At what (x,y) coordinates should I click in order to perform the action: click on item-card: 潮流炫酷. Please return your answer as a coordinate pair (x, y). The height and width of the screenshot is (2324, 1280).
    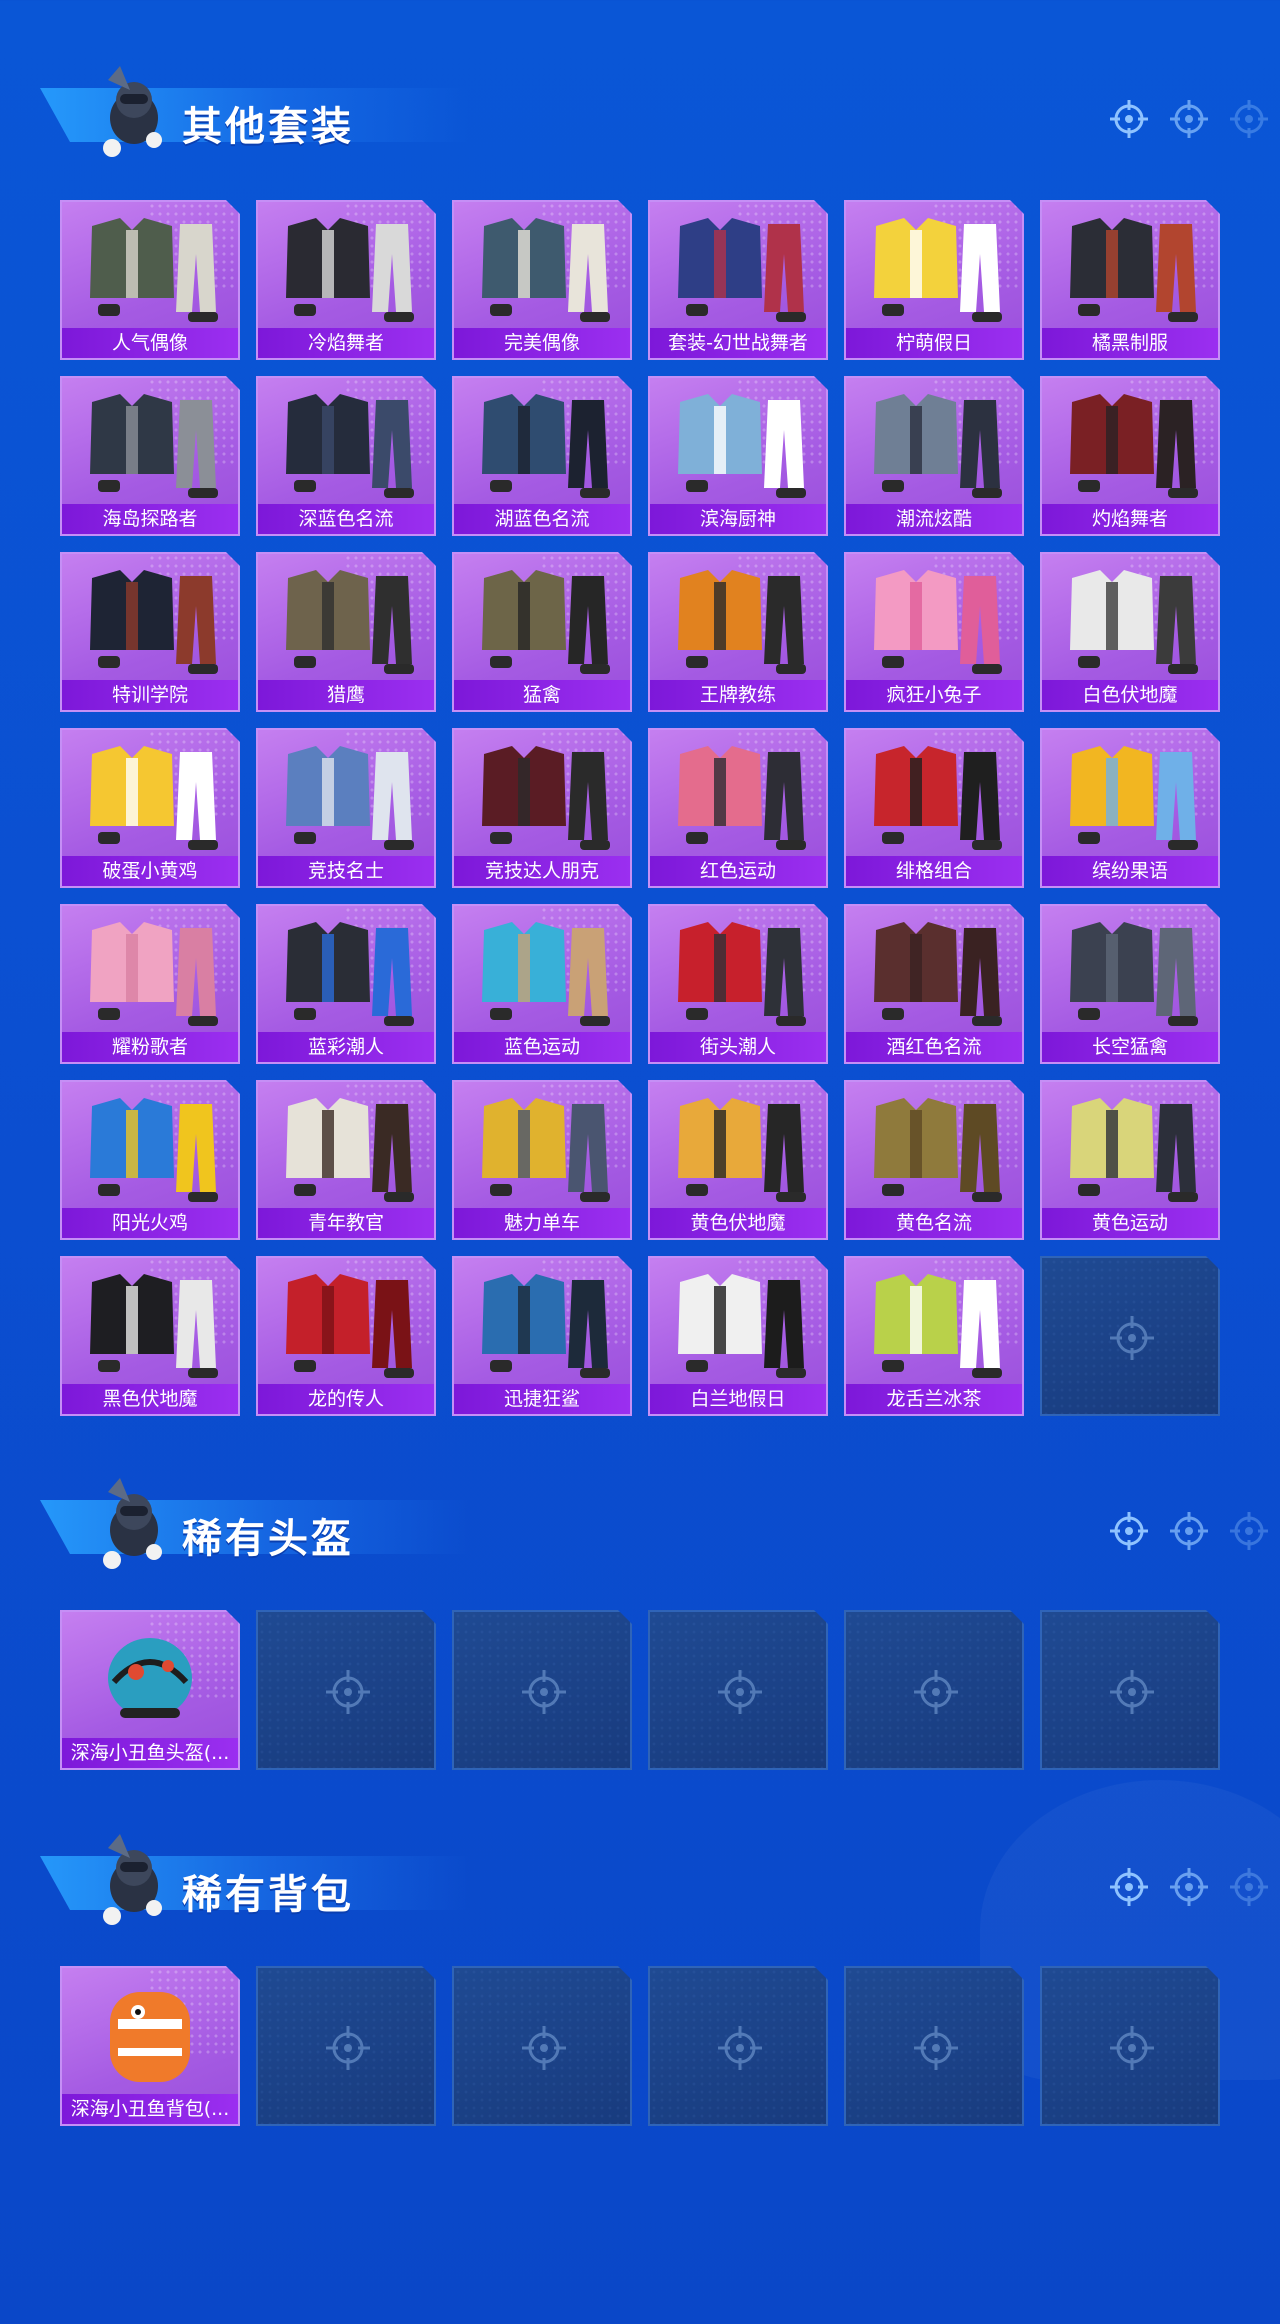
    Looking at the image, I should click on (934, 456).